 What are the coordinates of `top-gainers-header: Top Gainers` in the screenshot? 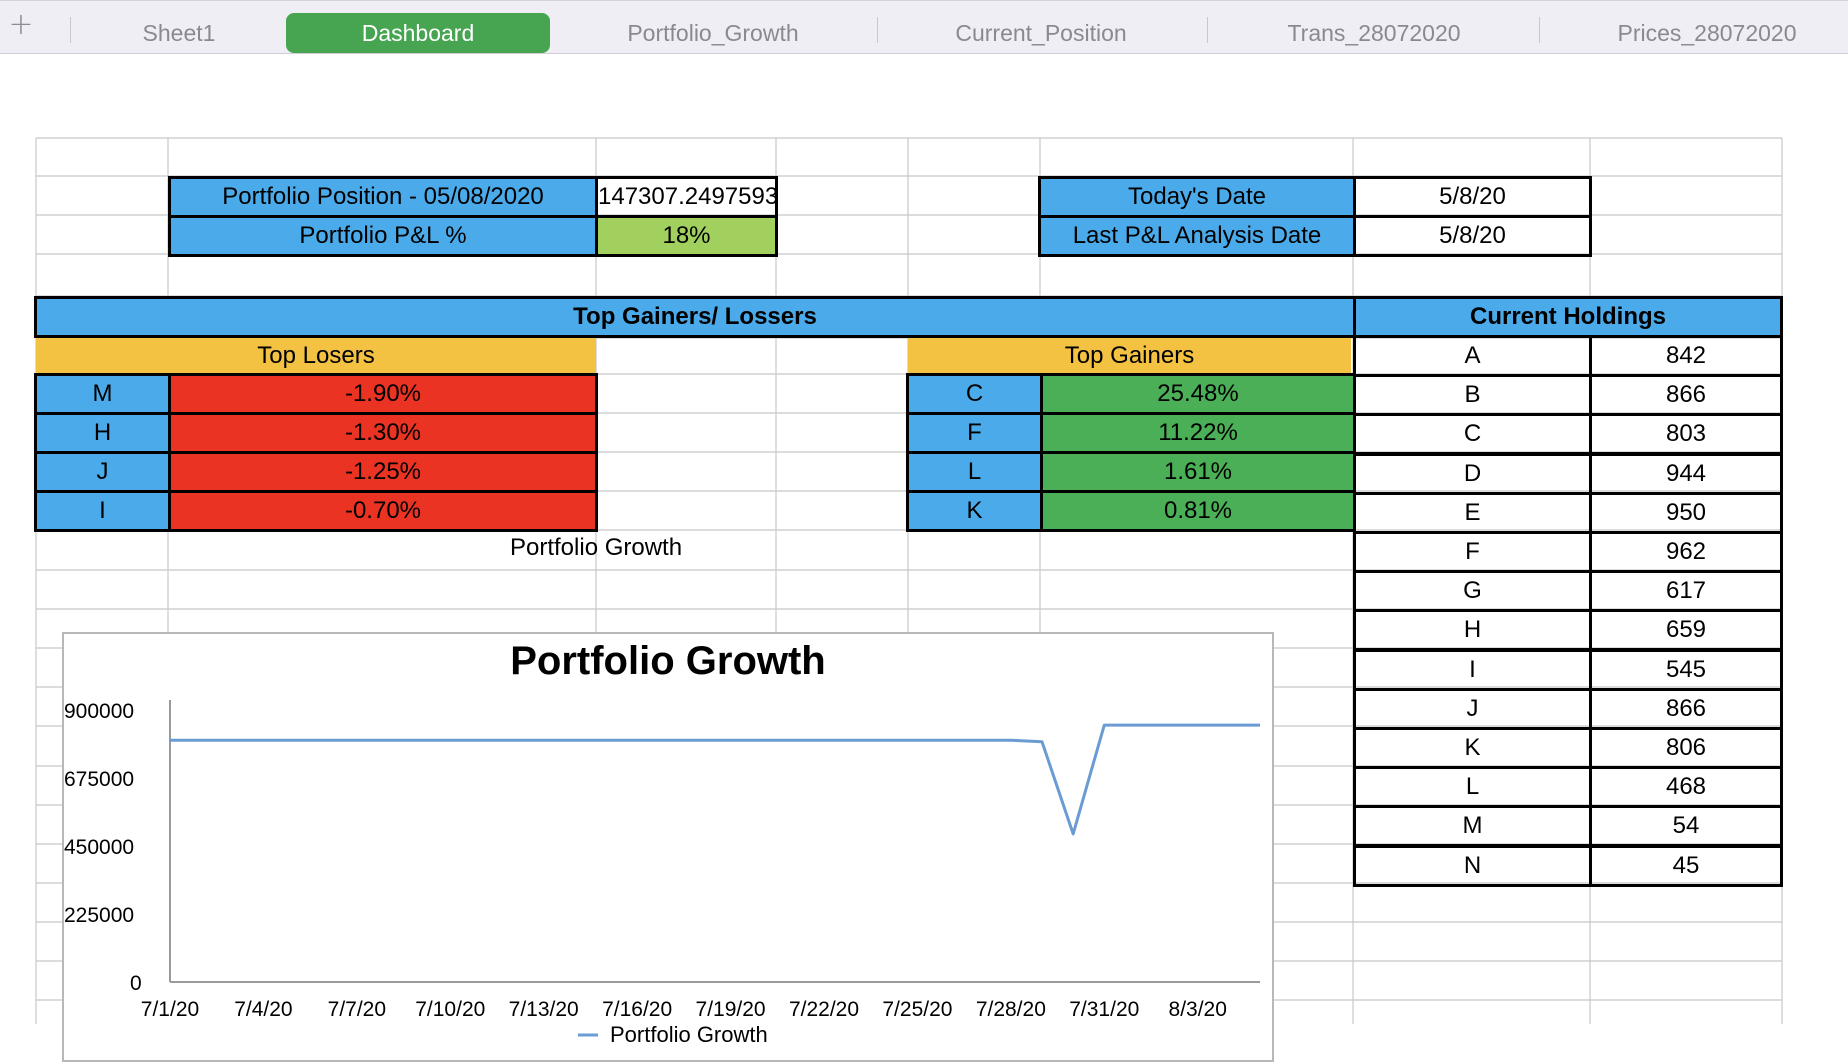 It's located at (1129, 356).